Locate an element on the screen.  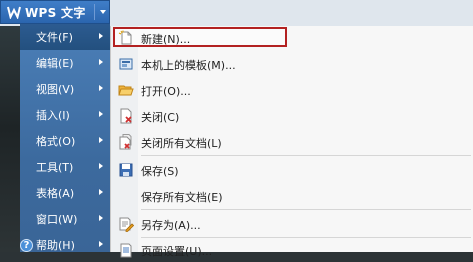
app-title: WPS 文字 is located at coordinates (55, 12).